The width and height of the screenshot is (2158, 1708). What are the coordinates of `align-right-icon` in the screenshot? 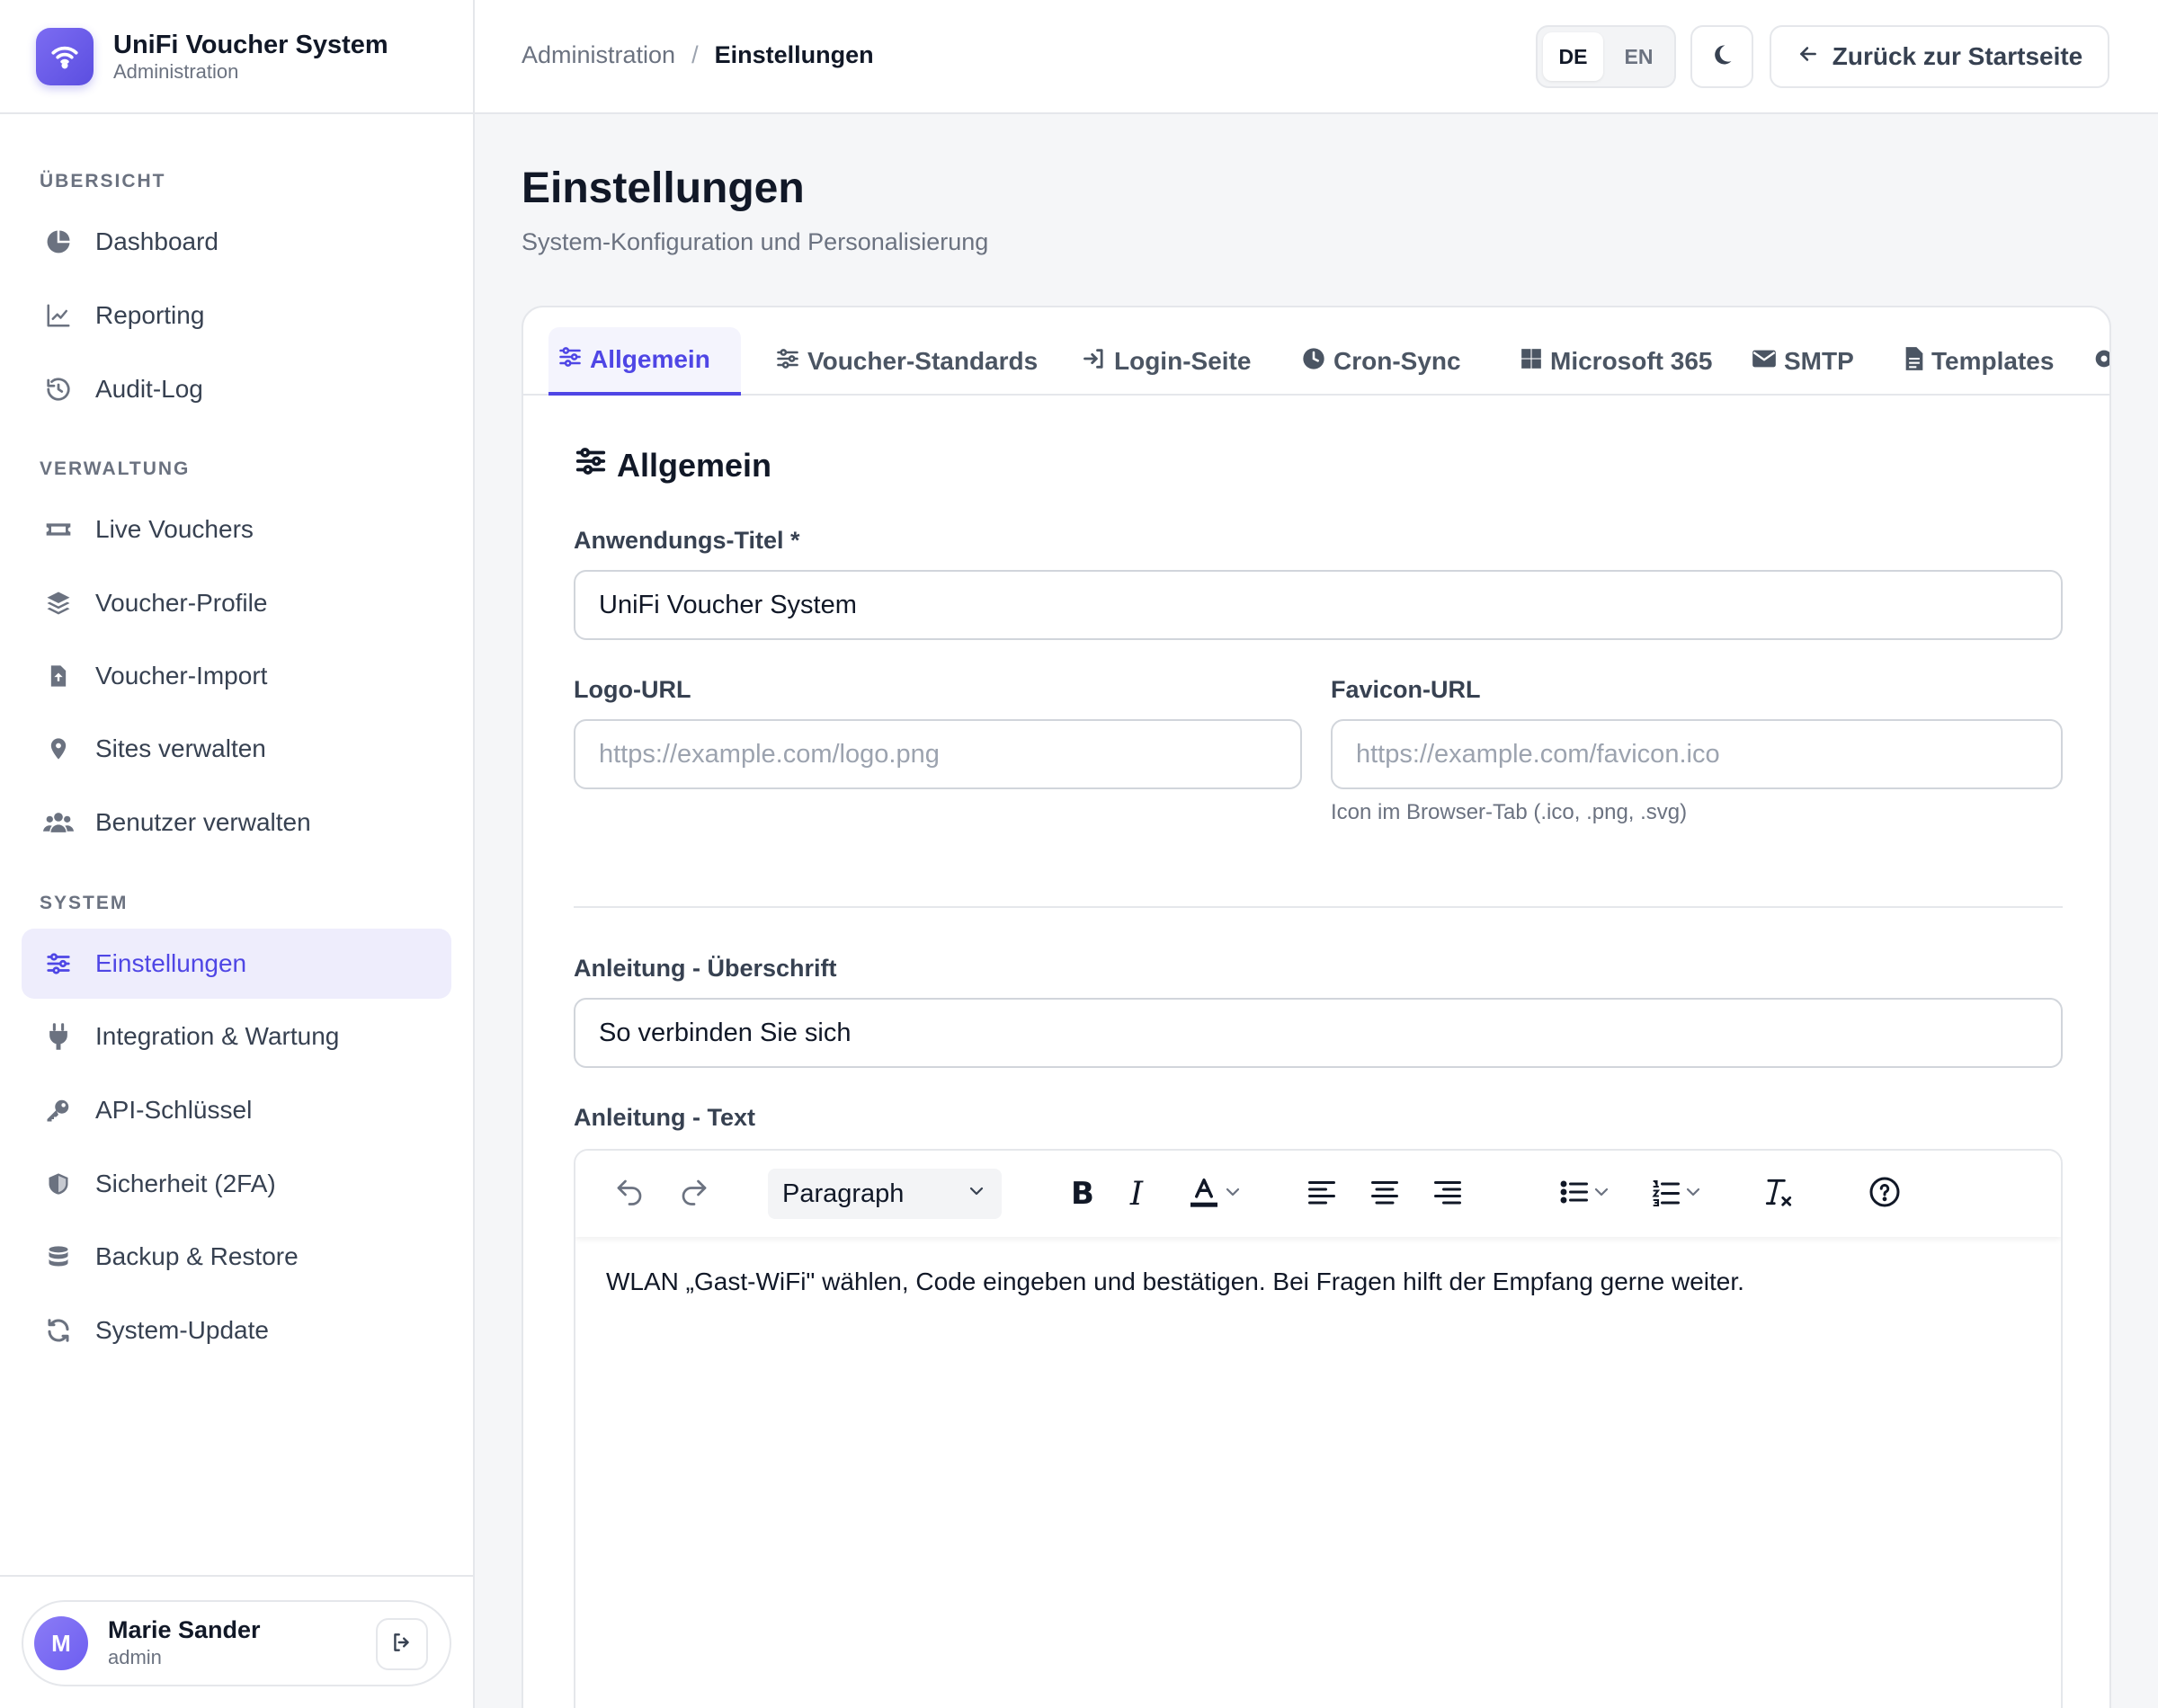 It's located at (1447, 1194).